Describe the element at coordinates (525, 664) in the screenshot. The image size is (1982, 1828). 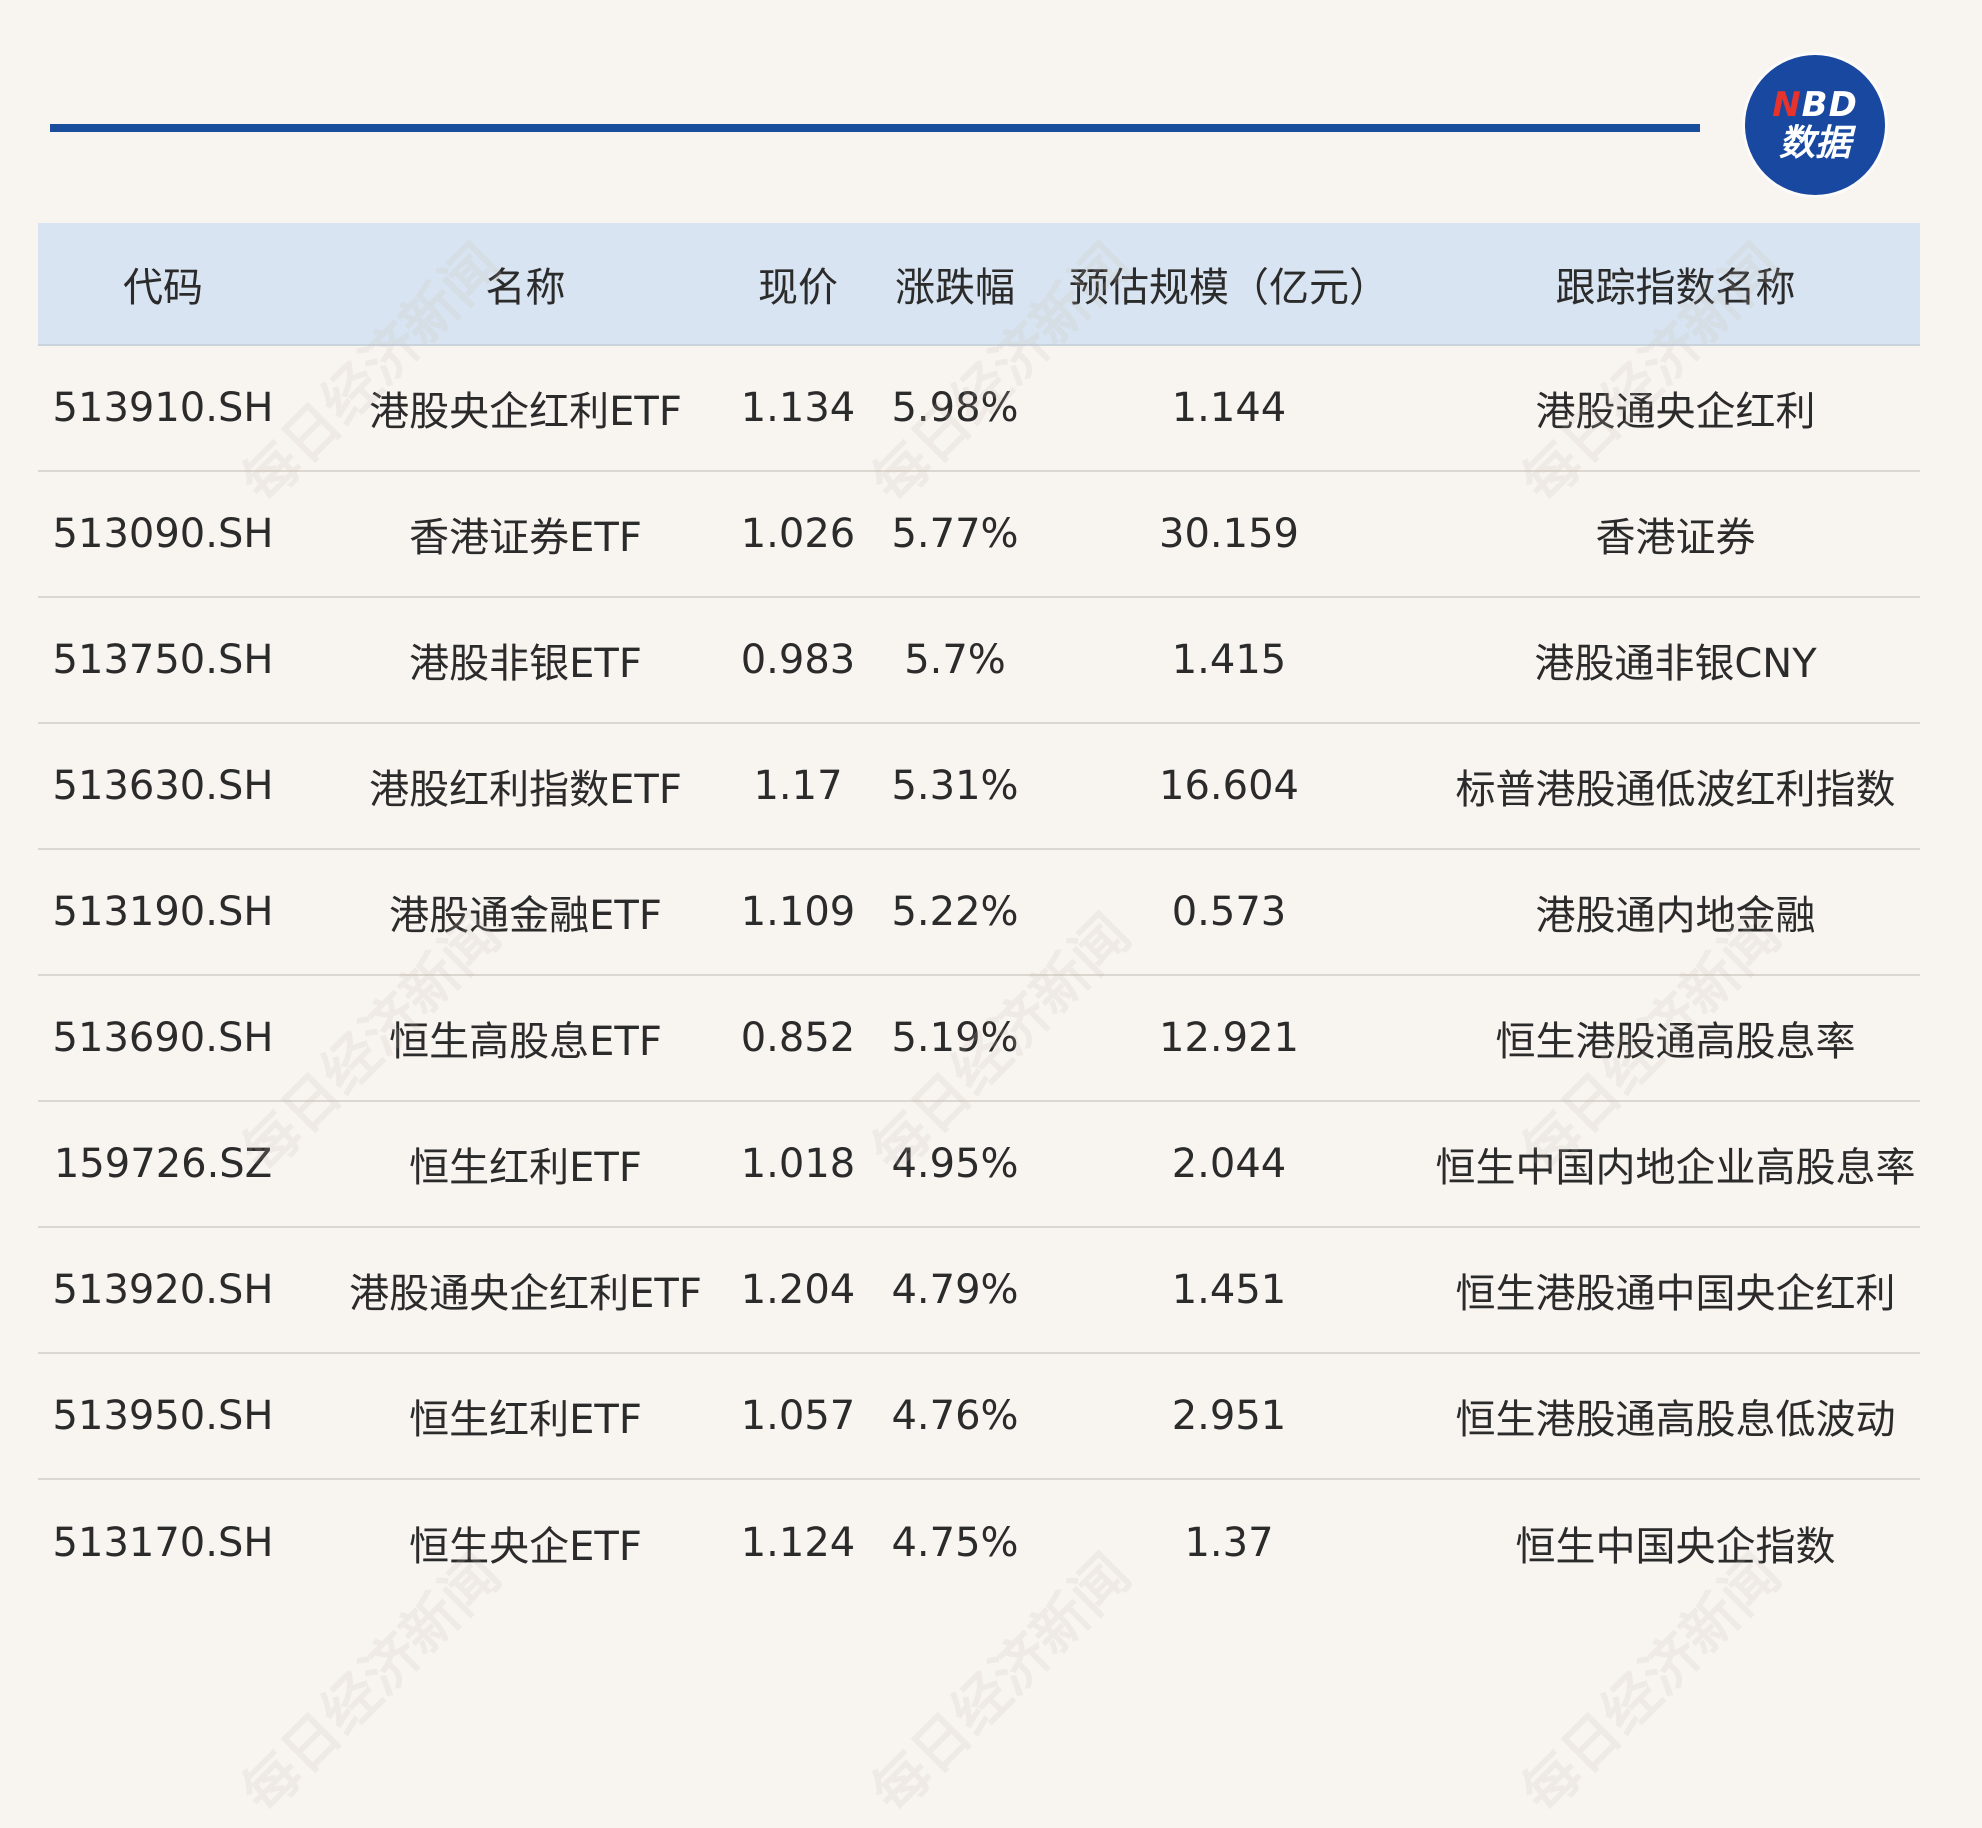
I see `cell-name: 港股非银ETF` at that location.